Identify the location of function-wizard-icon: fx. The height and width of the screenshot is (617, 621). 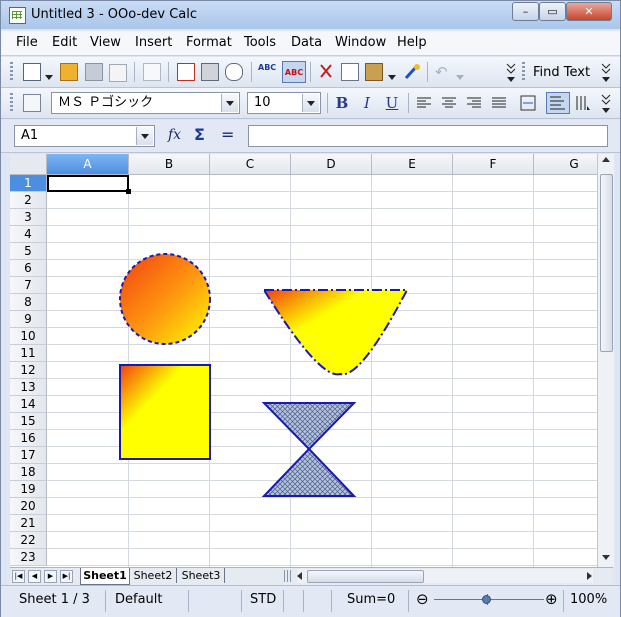
(174, 135).